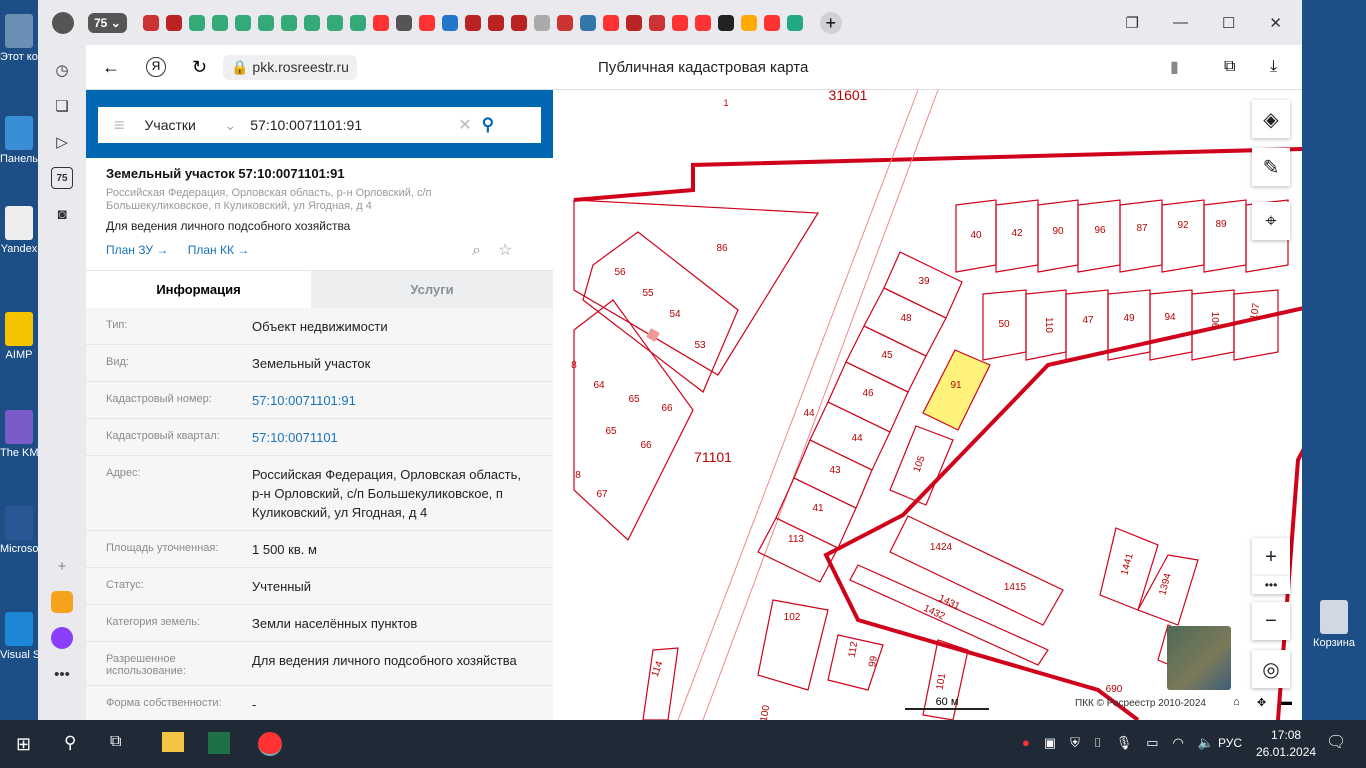 This screenshot has width=1366, height=768. I want to click on camera-icon: ◙, so click(62, 214).